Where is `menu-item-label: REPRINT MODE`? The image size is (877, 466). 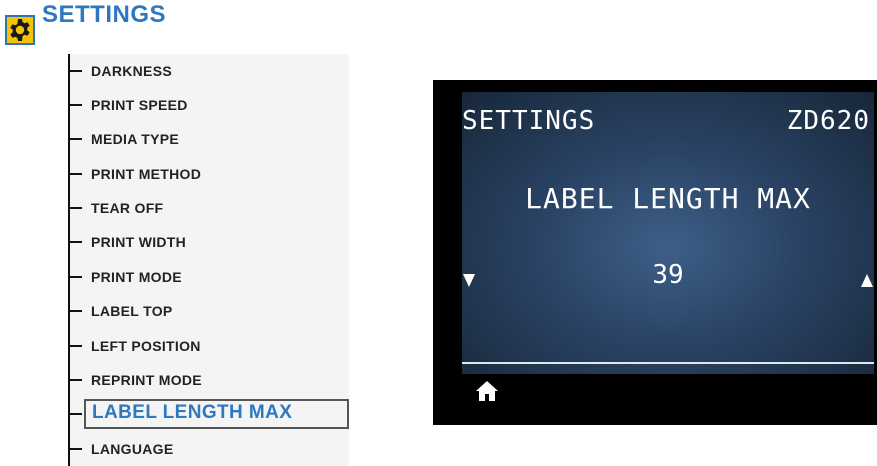 menu-item-label: REPRINT MODE is located at coordinates (146, 380).